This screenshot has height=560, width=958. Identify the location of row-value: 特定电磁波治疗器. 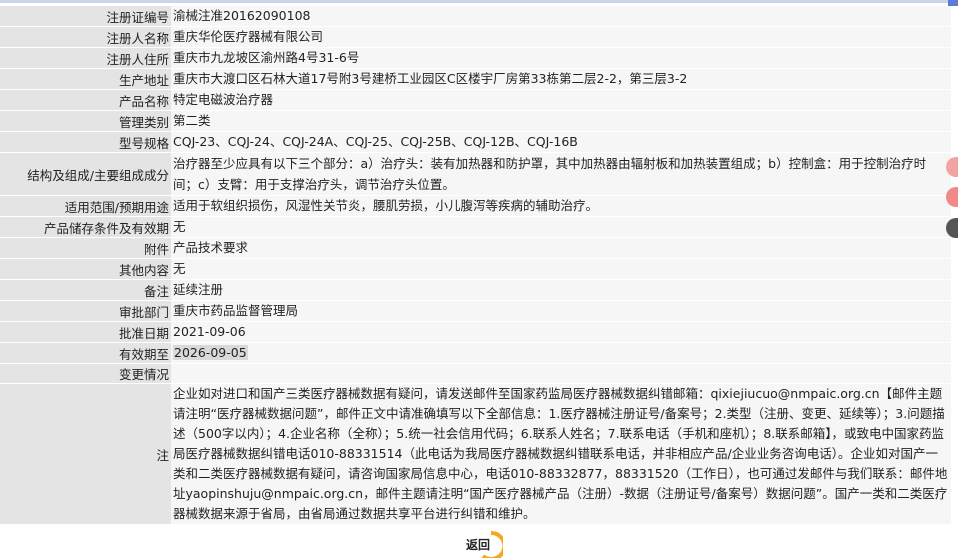
(561, 100).